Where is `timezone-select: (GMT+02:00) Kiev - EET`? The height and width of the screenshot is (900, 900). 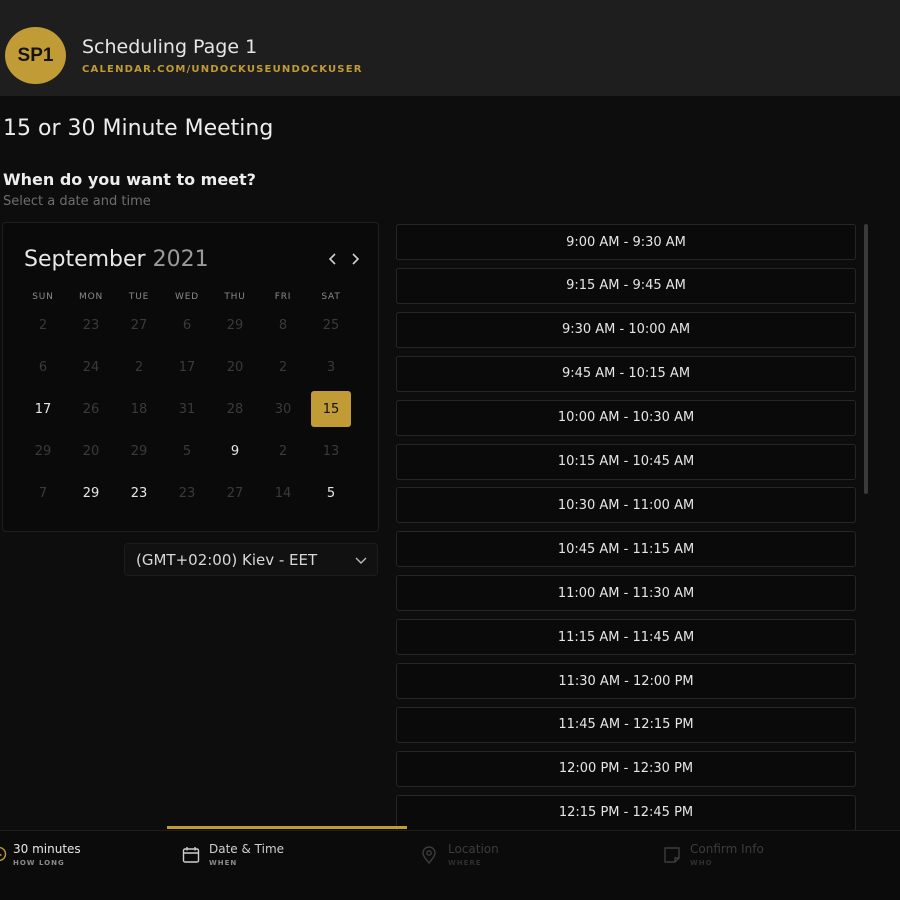
timezone-select: (GMT+02:00) Kiev - EET is located at coordinates (251, 559).